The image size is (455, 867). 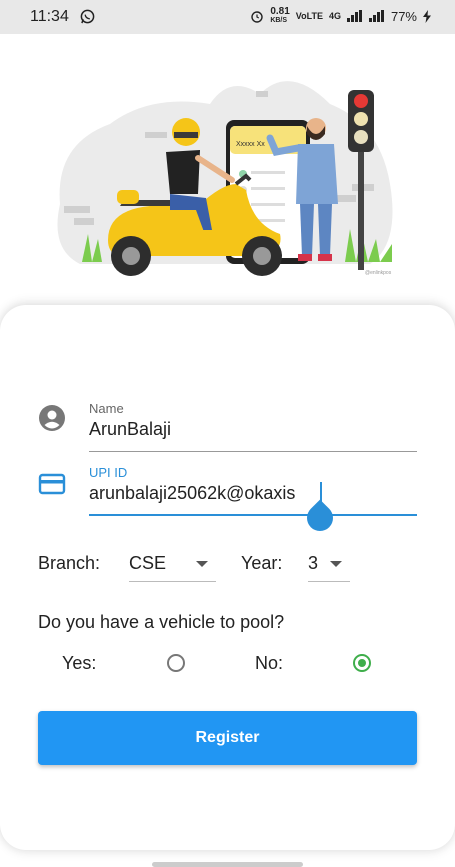 I want to click on branch-value: CSE, so click(x=148, y=563).